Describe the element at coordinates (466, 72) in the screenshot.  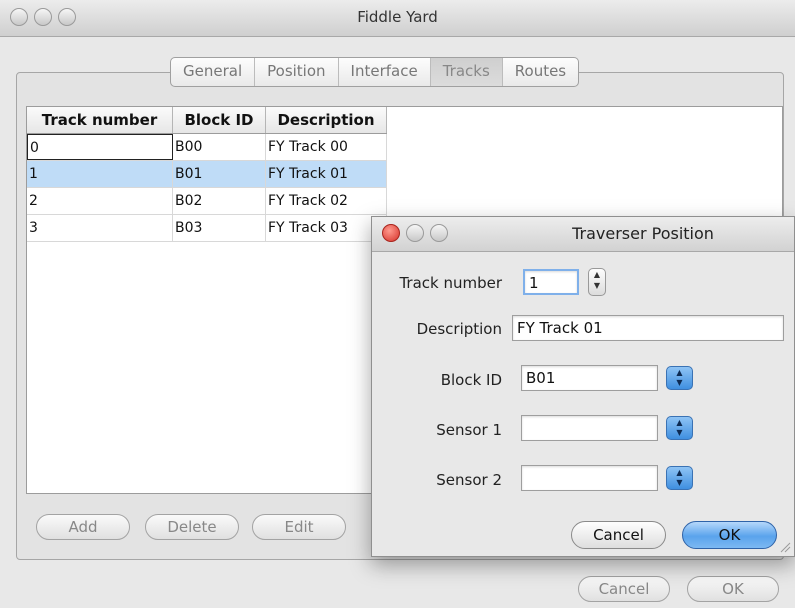
I see `tab-tracks: Tracks` at that location.